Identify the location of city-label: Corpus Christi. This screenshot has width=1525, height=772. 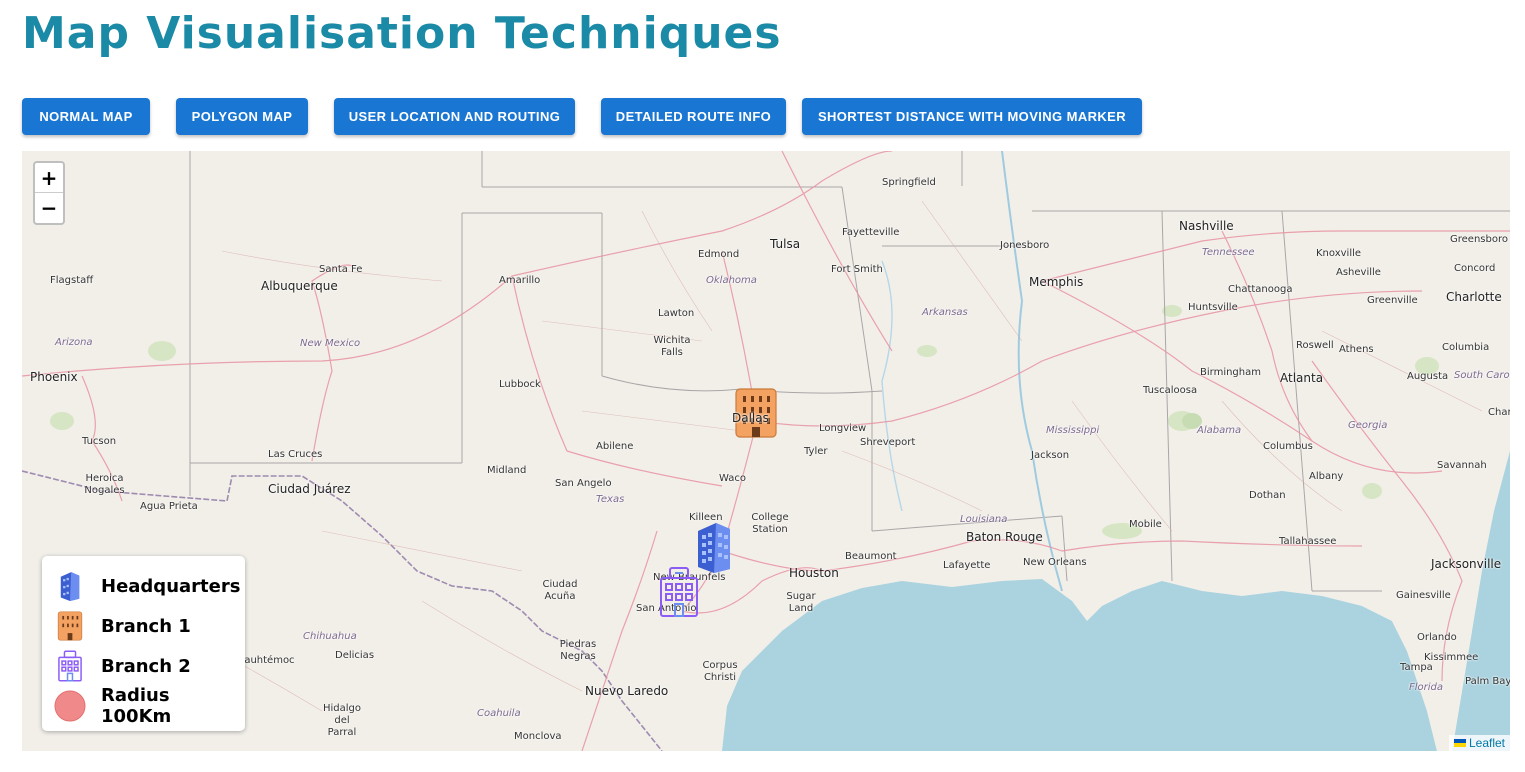
(720, 671).